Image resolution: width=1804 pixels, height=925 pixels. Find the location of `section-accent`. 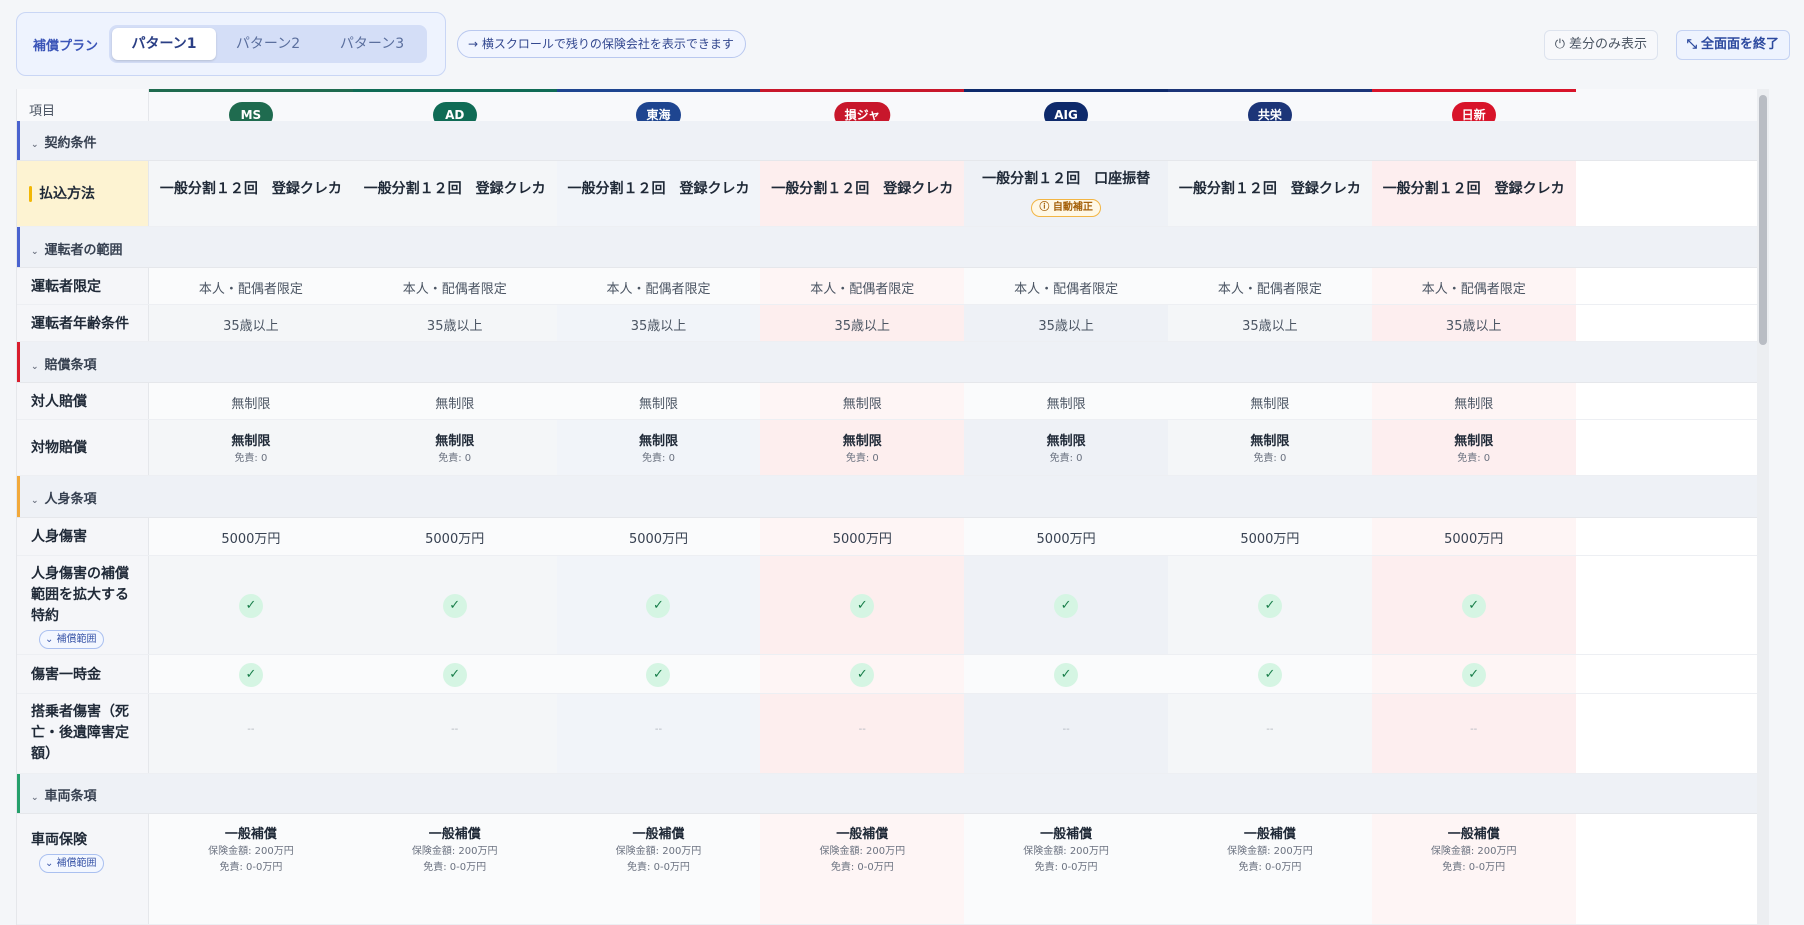

section-accent is located at coordinates (18, 793).